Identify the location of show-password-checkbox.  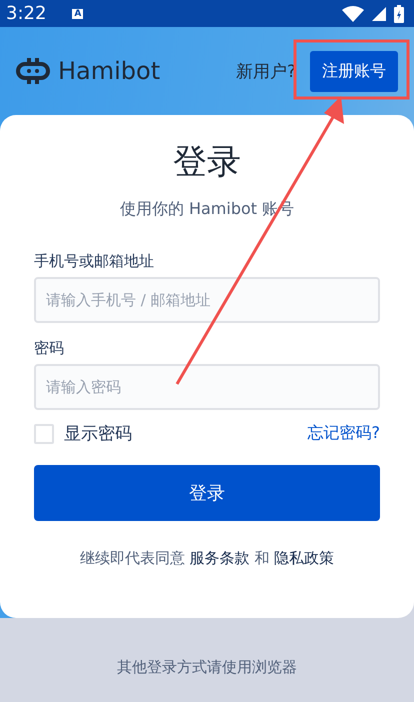
(44, 434).